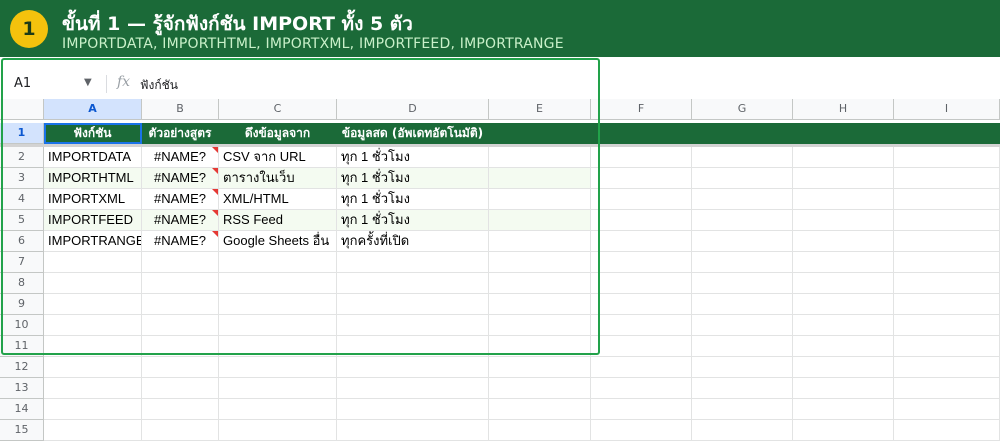 Image resolution: width=1000 pixels, height=441 pixels. What do you see at coordinates (278, 388) in the screenshot?
I see `cell-c13` at bounding box center [278, 388].